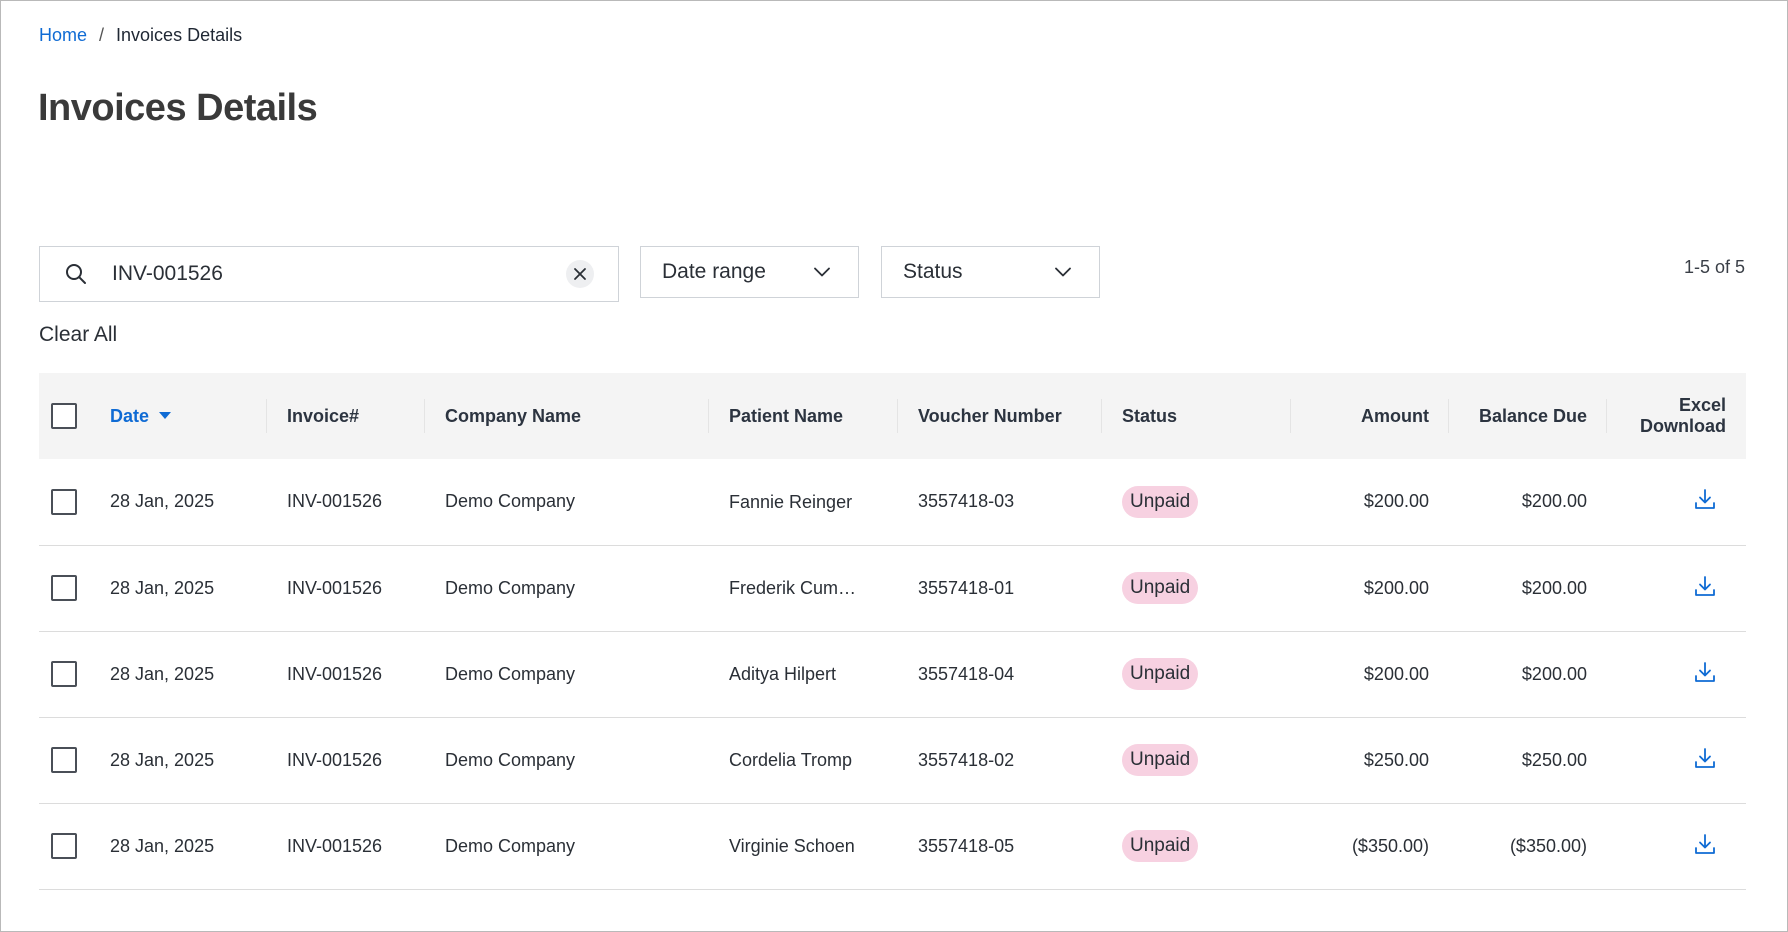 The image size is (1788, 932). What do you see at coordinates (933, 271) in the screenshot?
I see `status-filter-label: Status` at bounding box center [933, 271].